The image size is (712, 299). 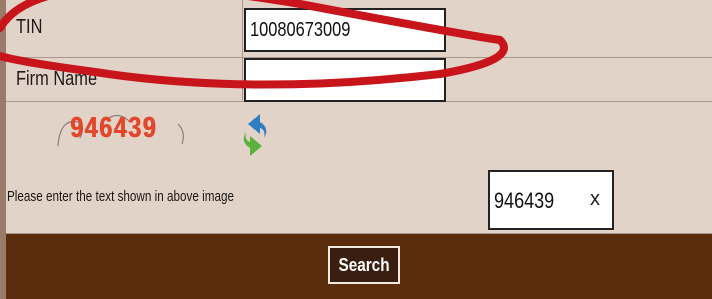 I want to click on captcha-input-value: 946439, so click(x=524, y=200).